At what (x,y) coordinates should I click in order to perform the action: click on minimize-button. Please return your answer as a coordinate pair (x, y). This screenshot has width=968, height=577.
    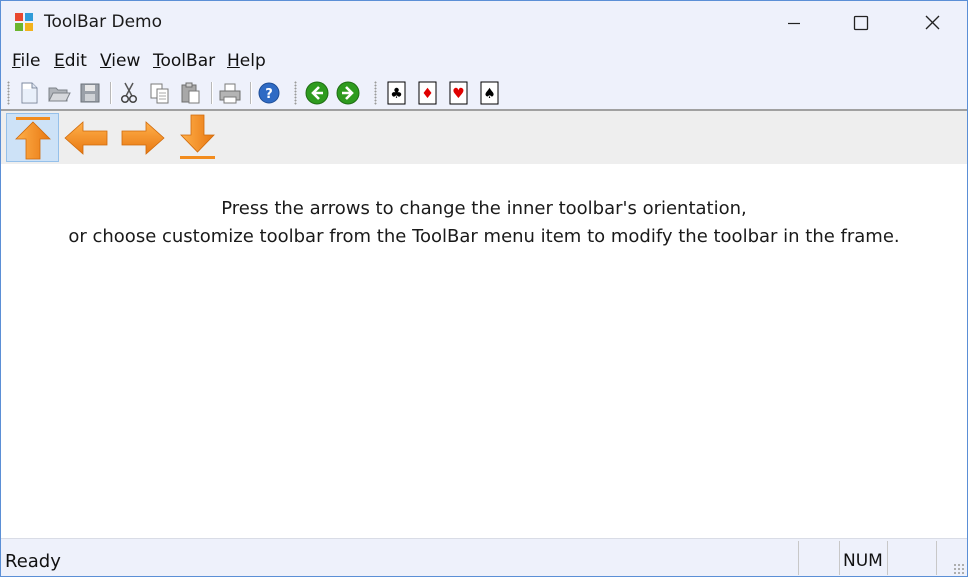
    Looking at the image, I should click on (794, 23).